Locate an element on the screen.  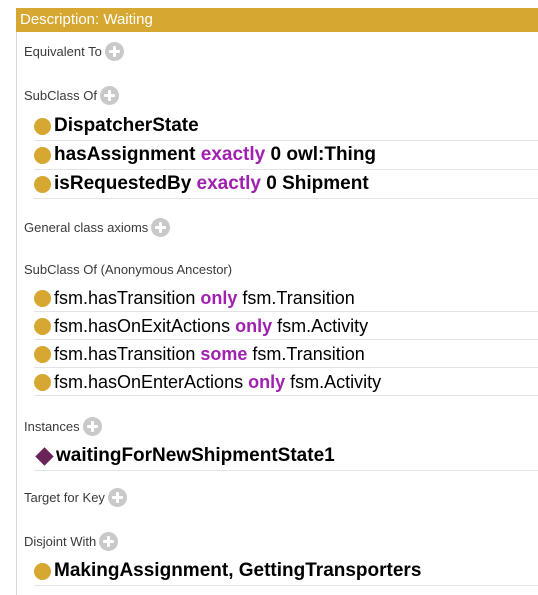
anon-ancestor-row-2: fsm.hasOnExitActions only fsm.Activity is located at coordinates (286, 326).